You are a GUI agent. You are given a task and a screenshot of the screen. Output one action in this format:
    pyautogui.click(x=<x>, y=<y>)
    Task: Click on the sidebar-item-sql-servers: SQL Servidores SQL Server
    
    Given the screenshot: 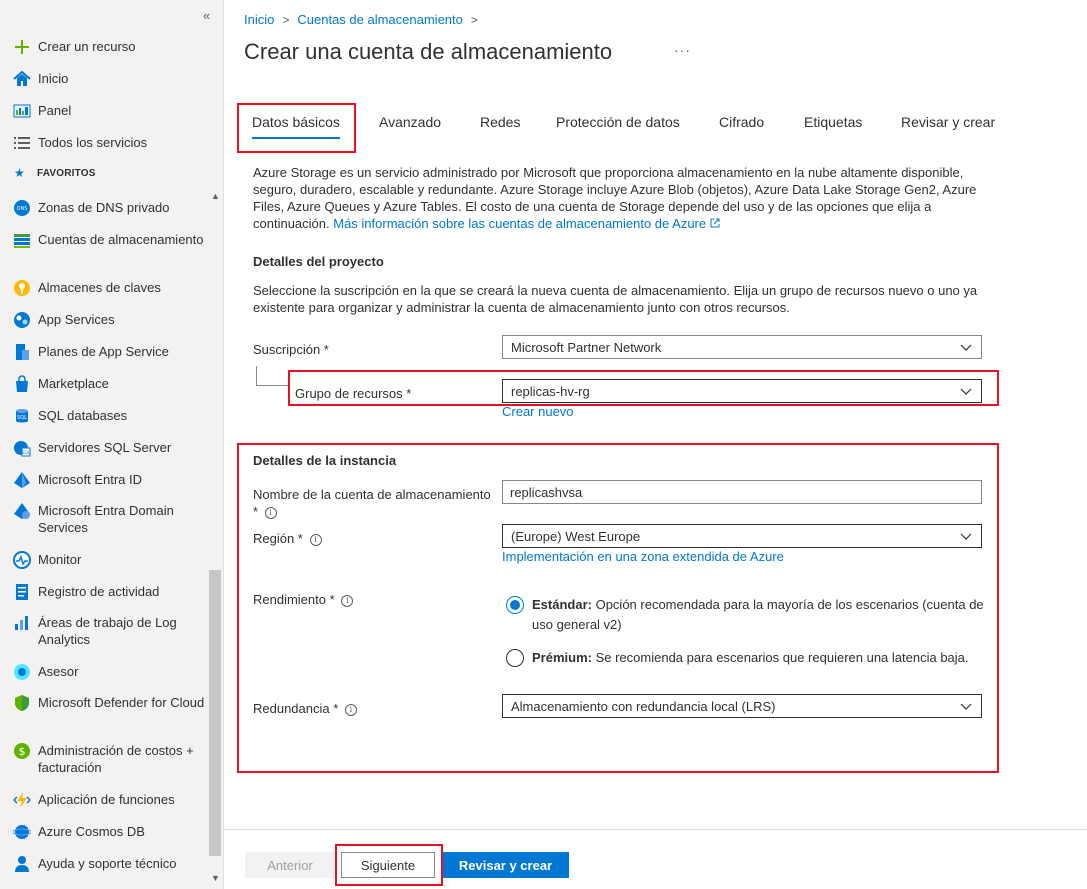 What is the action you would take?
    pyautogui.click(x=110, y=448)
    